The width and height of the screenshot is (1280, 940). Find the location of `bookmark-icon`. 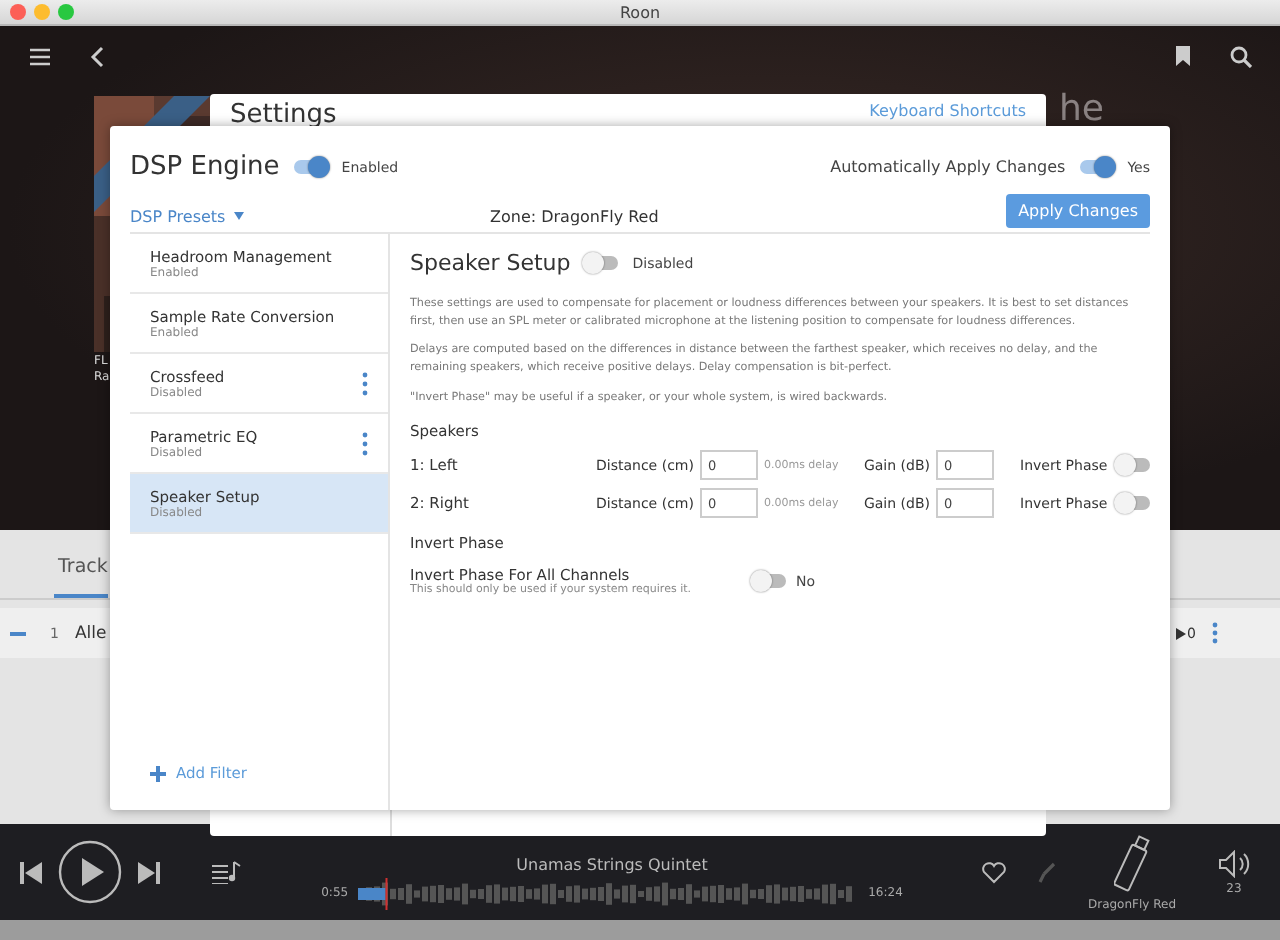

bookmark-icon is located at coordinates (1183, 56).